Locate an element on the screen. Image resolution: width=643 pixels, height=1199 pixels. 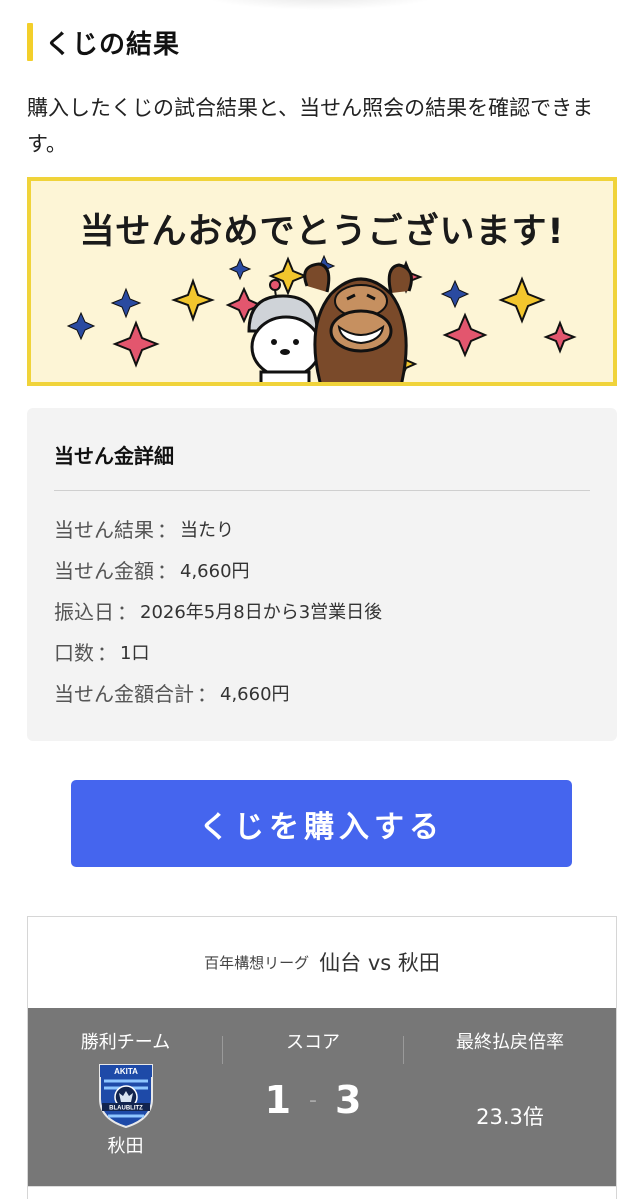
divider is located at coordinates (322, 490).